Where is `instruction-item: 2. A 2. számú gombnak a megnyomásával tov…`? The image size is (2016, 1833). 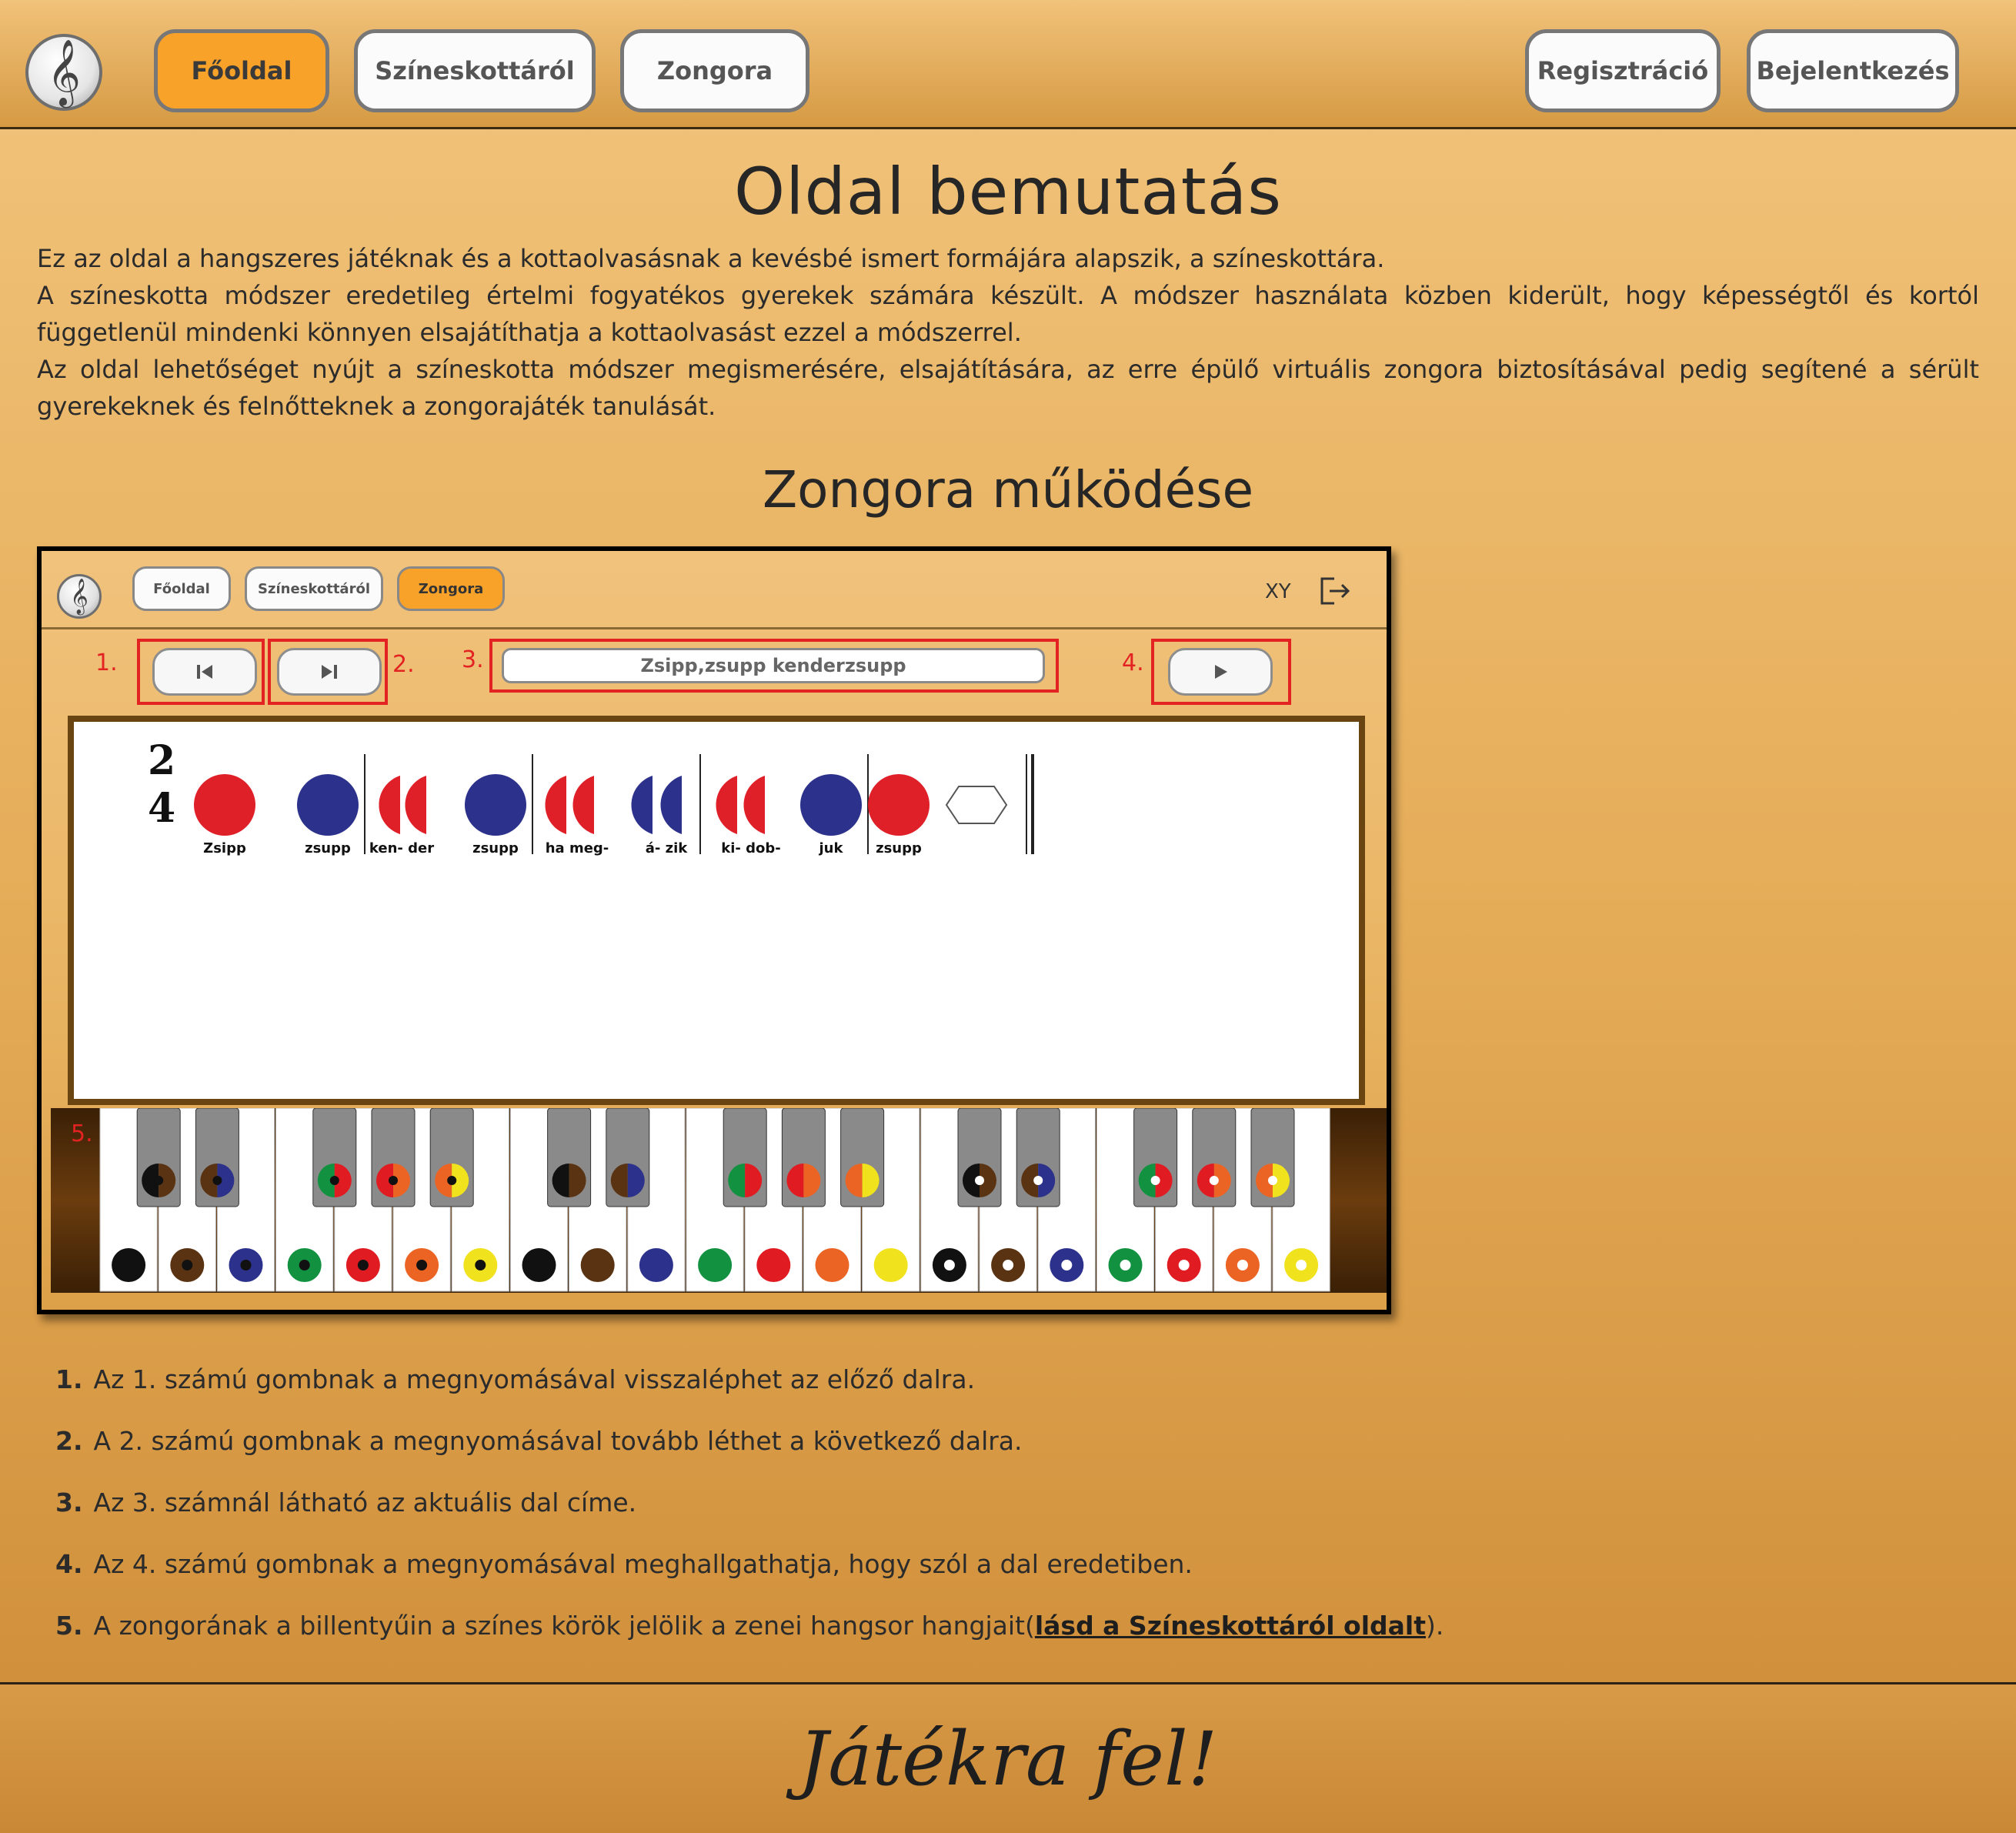 instruction-item: 2. A 2. számú gombnak a megnyomásával tov… is located at coordinates (539, 1440).